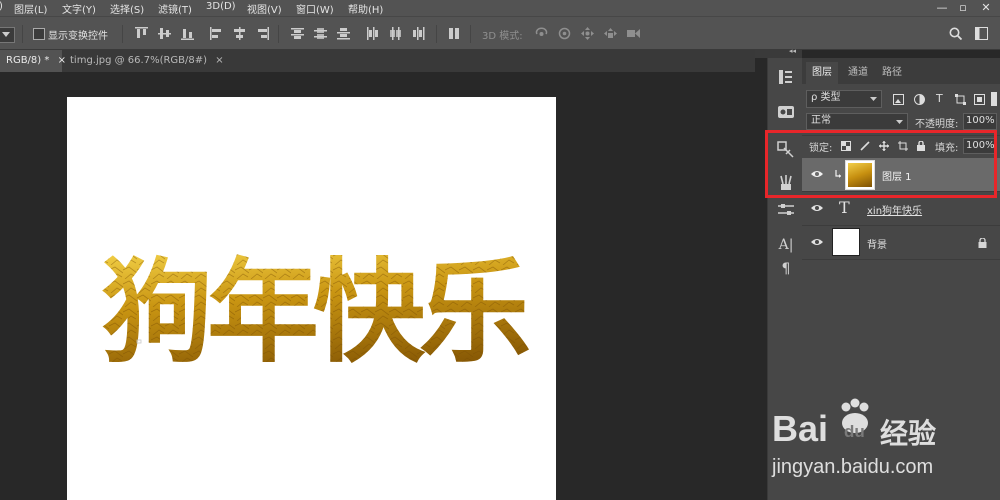  Describe the element at coordinates (786, 269) in the screenshot. I see `paragraph-panel-icon: ¶` at that location.